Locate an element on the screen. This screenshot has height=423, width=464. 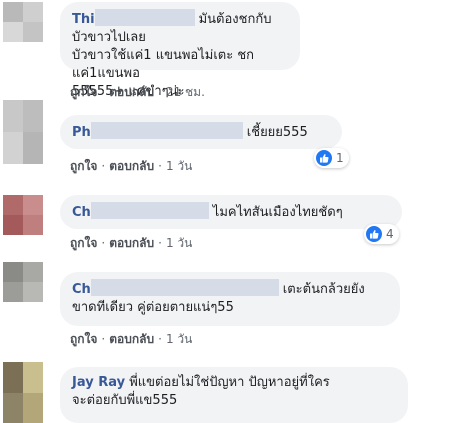
commenter-name: Ph is located at coordinates (81, 132).